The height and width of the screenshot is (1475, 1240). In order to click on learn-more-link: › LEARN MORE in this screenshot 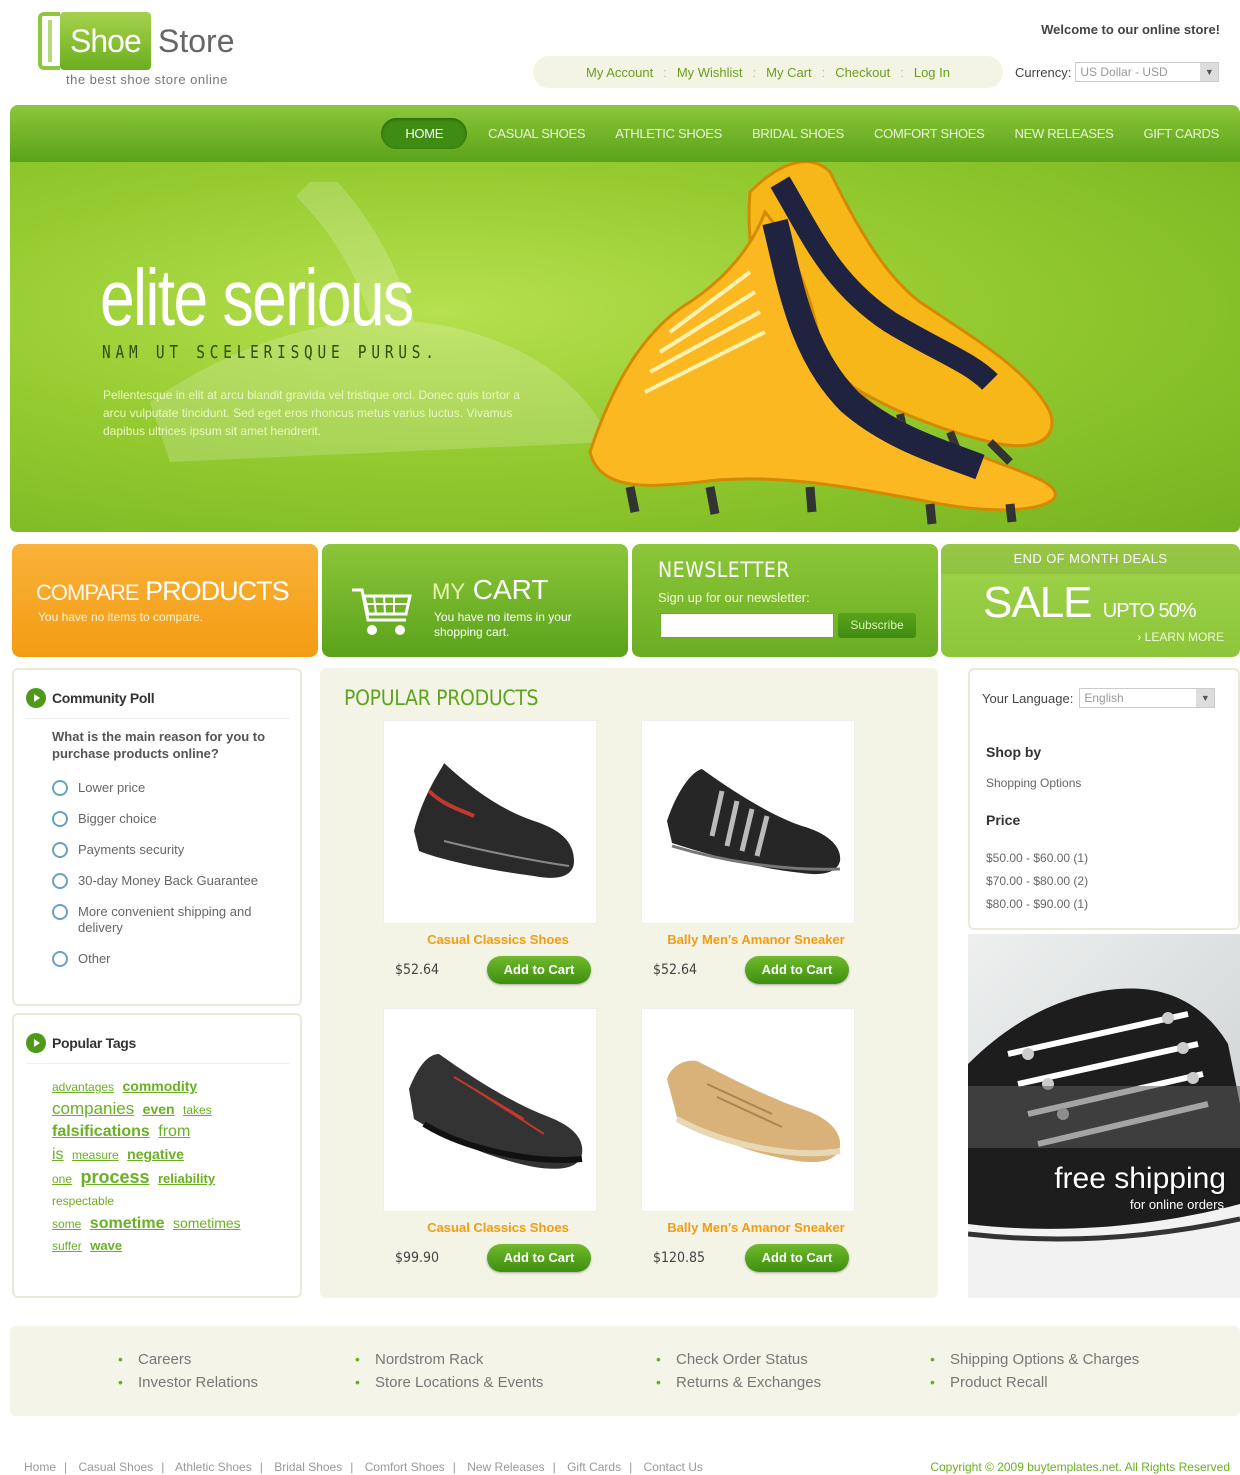, I will do `click(1180, 637)`.